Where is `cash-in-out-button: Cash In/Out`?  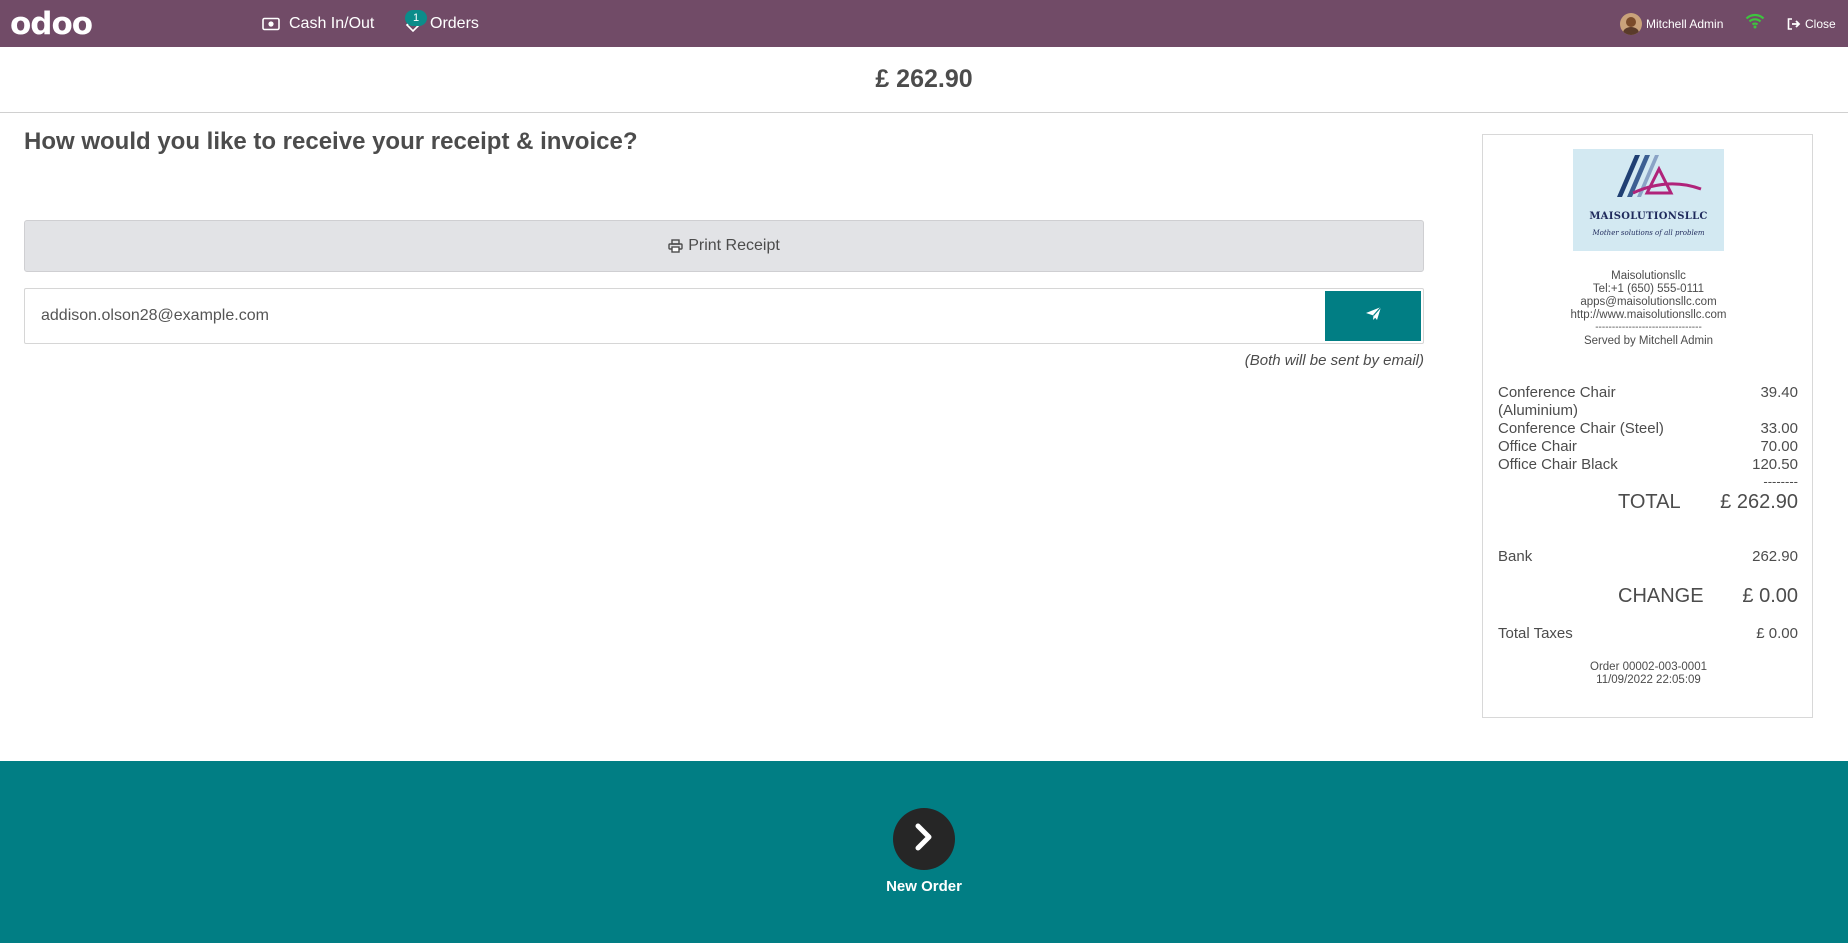 cash-in-out-button: Cash In/Out is located at coordinates (318, 23).